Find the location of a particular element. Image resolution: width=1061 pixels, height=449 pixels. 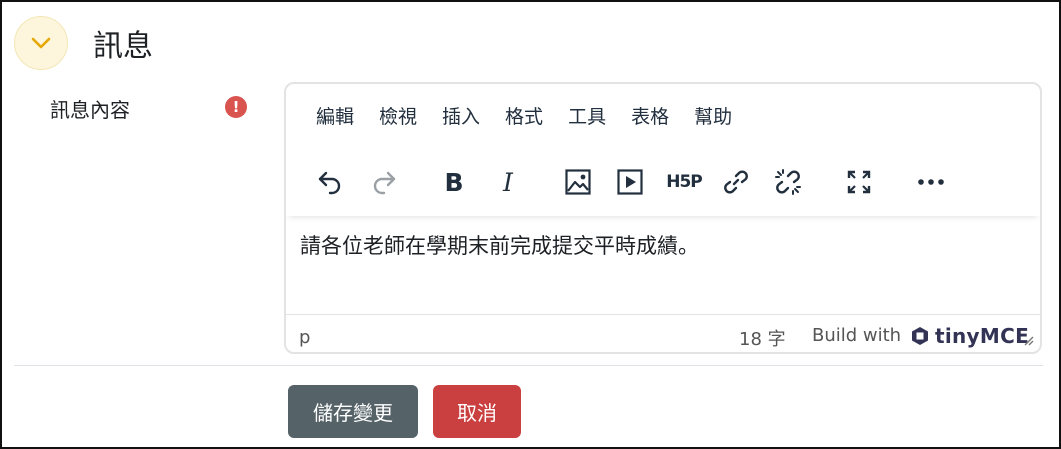

bold-button: B is located at coordinates (454, 182).